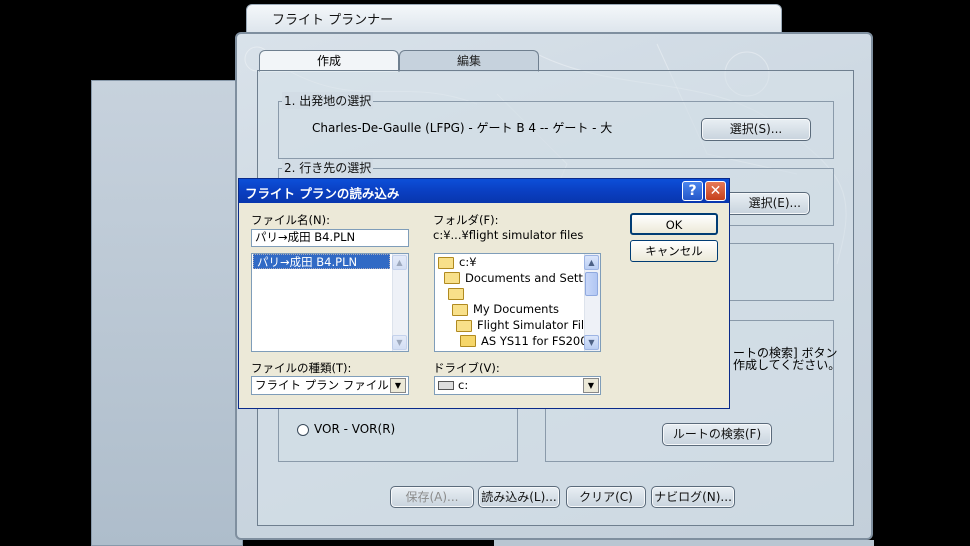  Describe the element at coordinates (511, 326) in the screenshot. I see `folder-item: Flight Simulator Files` at that location.